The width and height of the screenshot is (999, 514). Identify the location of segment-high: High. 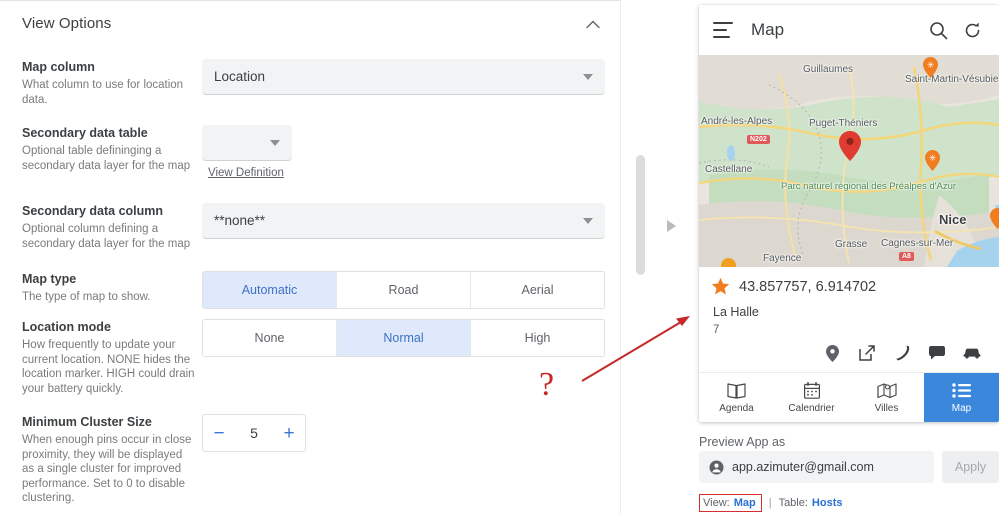
(537, 338).